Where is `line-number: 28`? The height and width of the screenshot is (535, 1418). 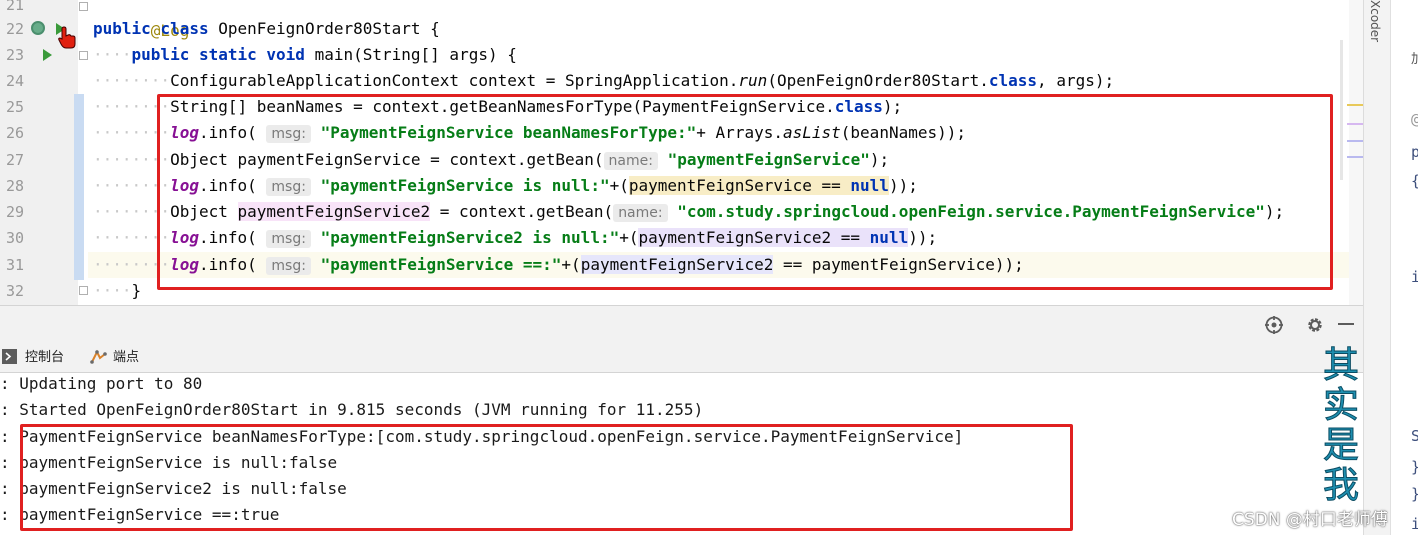
line-number: 28 is located at coordinates (14, 186).